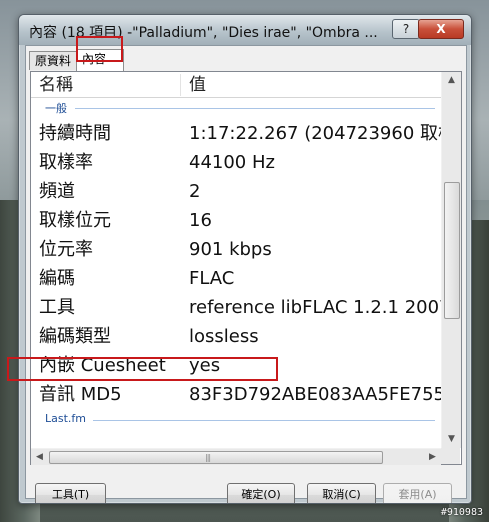 This screenshot has height=522, width=489. What do you see at coordinates (75, 336) in the screenshot?
I see `property-name: 編碼類型` at bounding box center [75, 336].